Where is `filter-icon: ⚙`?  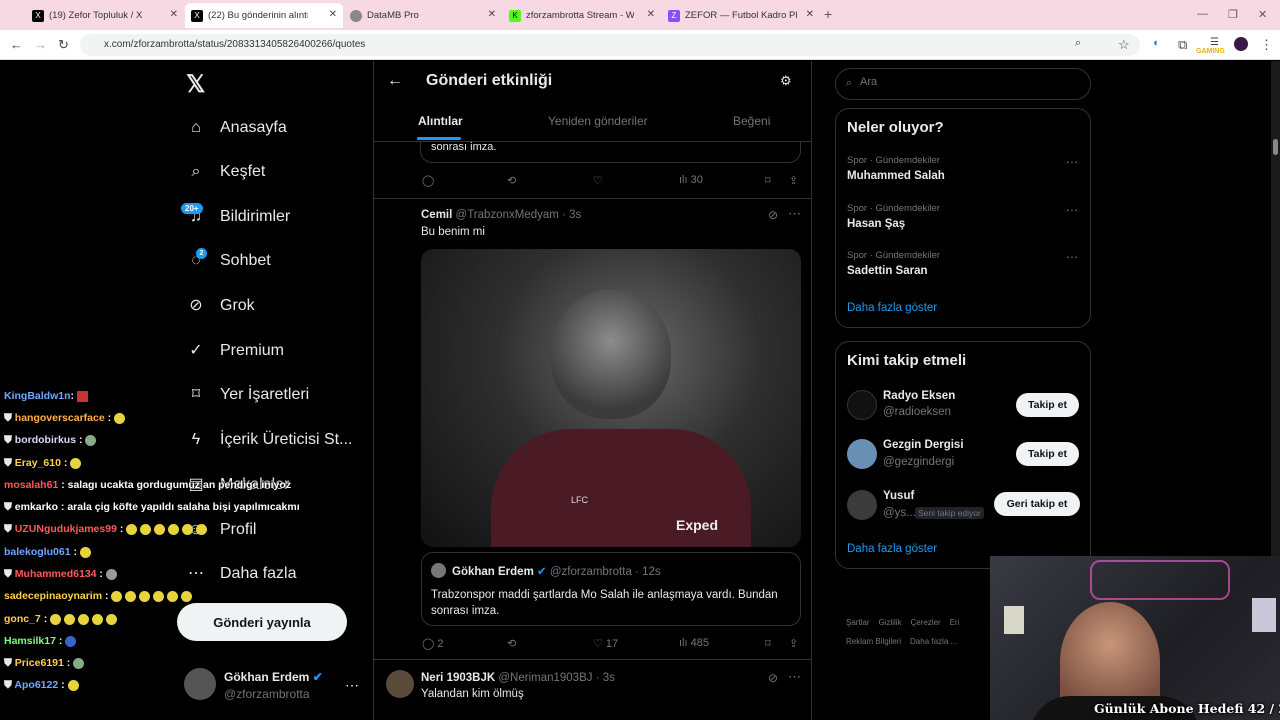
filter-icon: ⚙ is located at coordinates (786, 81).